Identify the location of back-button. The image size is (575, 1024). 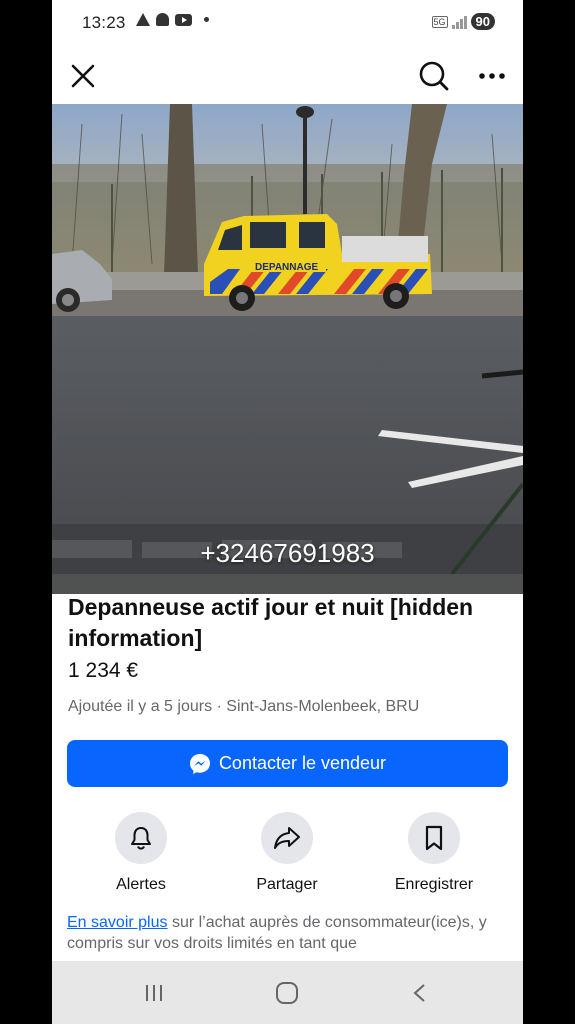
(420, 993).